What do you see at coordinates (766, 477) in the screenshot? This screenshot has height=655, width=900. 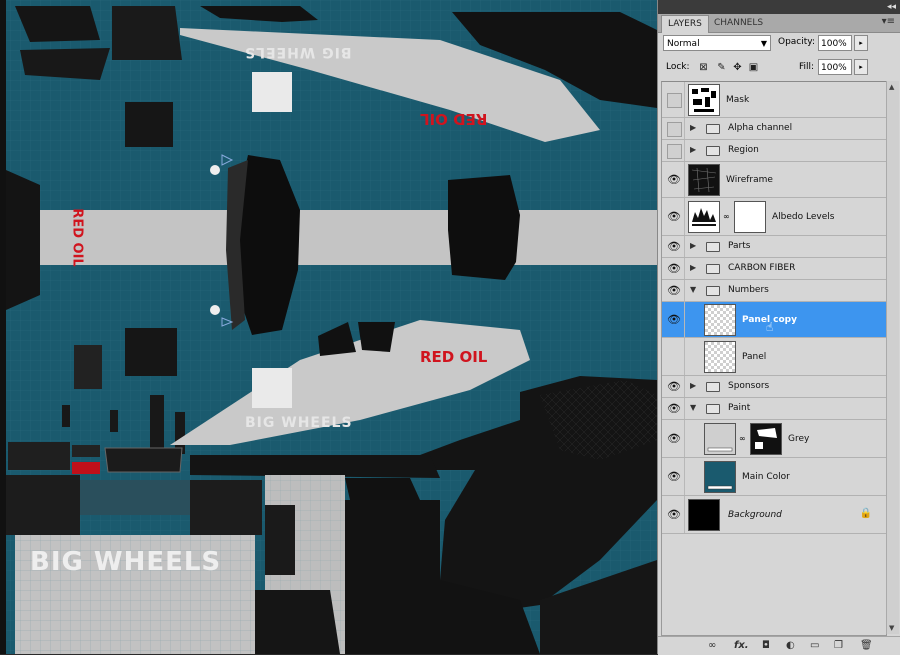 I see `layer-name: Main Color` at bounding box center [766, 477].